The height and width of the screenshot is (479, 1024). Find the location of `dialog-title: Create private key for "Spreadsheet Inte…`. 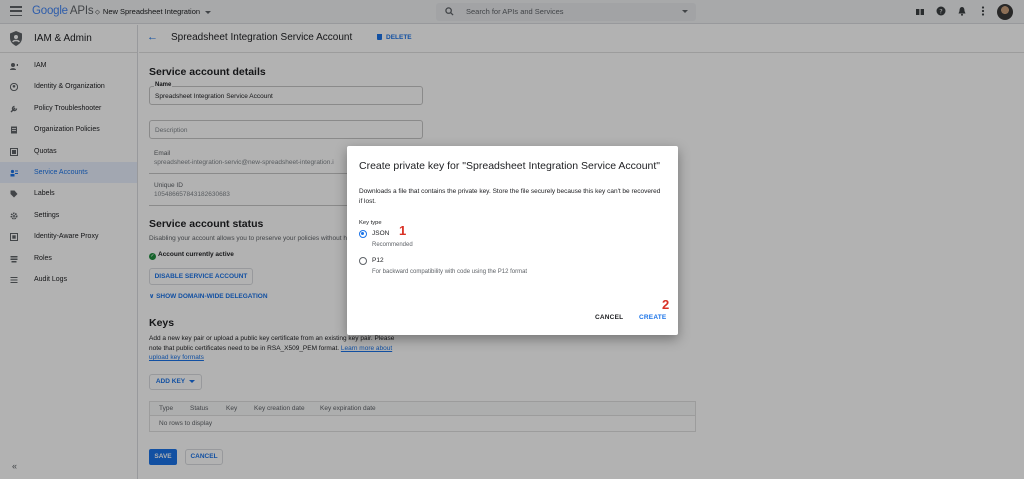

dialog-title: Create private key for "Spreadsheet Inte… is located at coordinates (510, 166).